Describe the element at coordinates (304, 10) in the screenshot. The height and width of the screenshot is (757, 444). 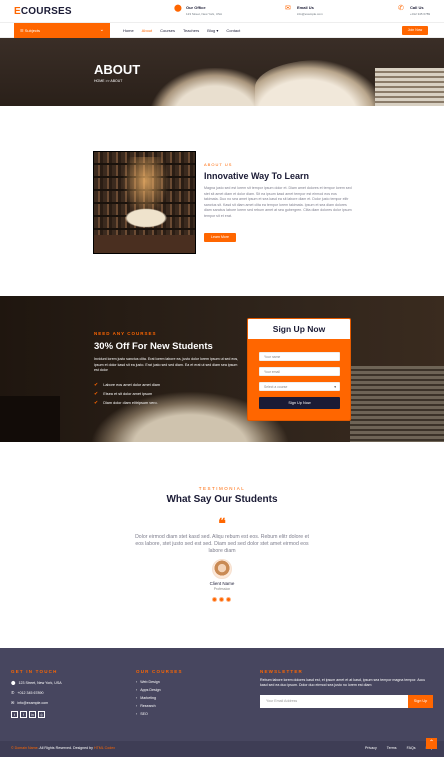
I see `email-info: ✉ Email Us info@example.com` at that location.